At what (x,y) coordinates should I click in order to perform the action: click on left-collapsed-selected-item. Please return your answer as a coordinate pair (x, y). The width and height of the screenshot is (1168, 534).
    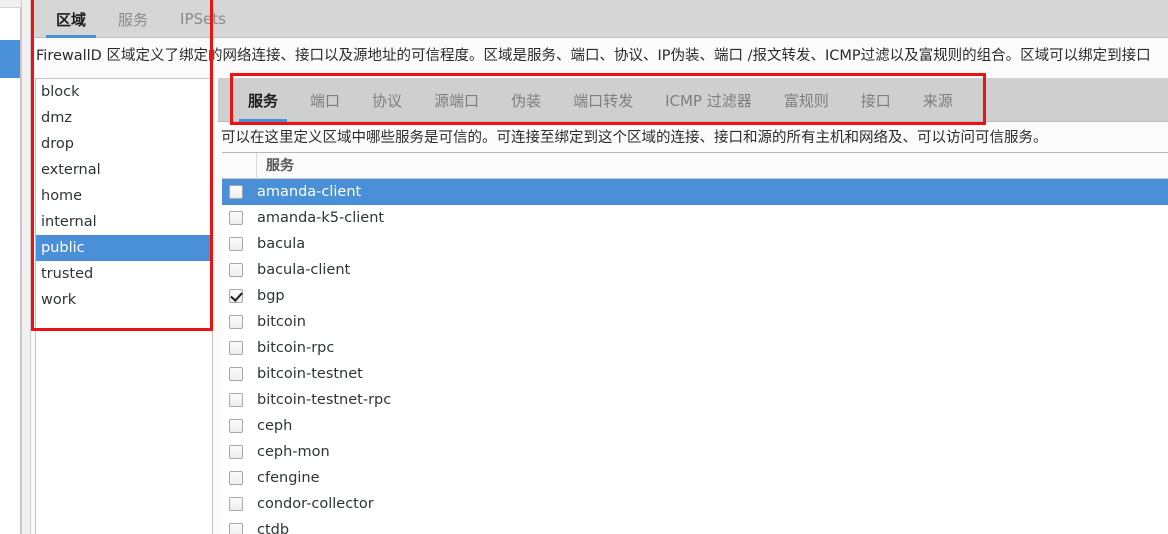
    Looking at the image, I should click on (10, 59).